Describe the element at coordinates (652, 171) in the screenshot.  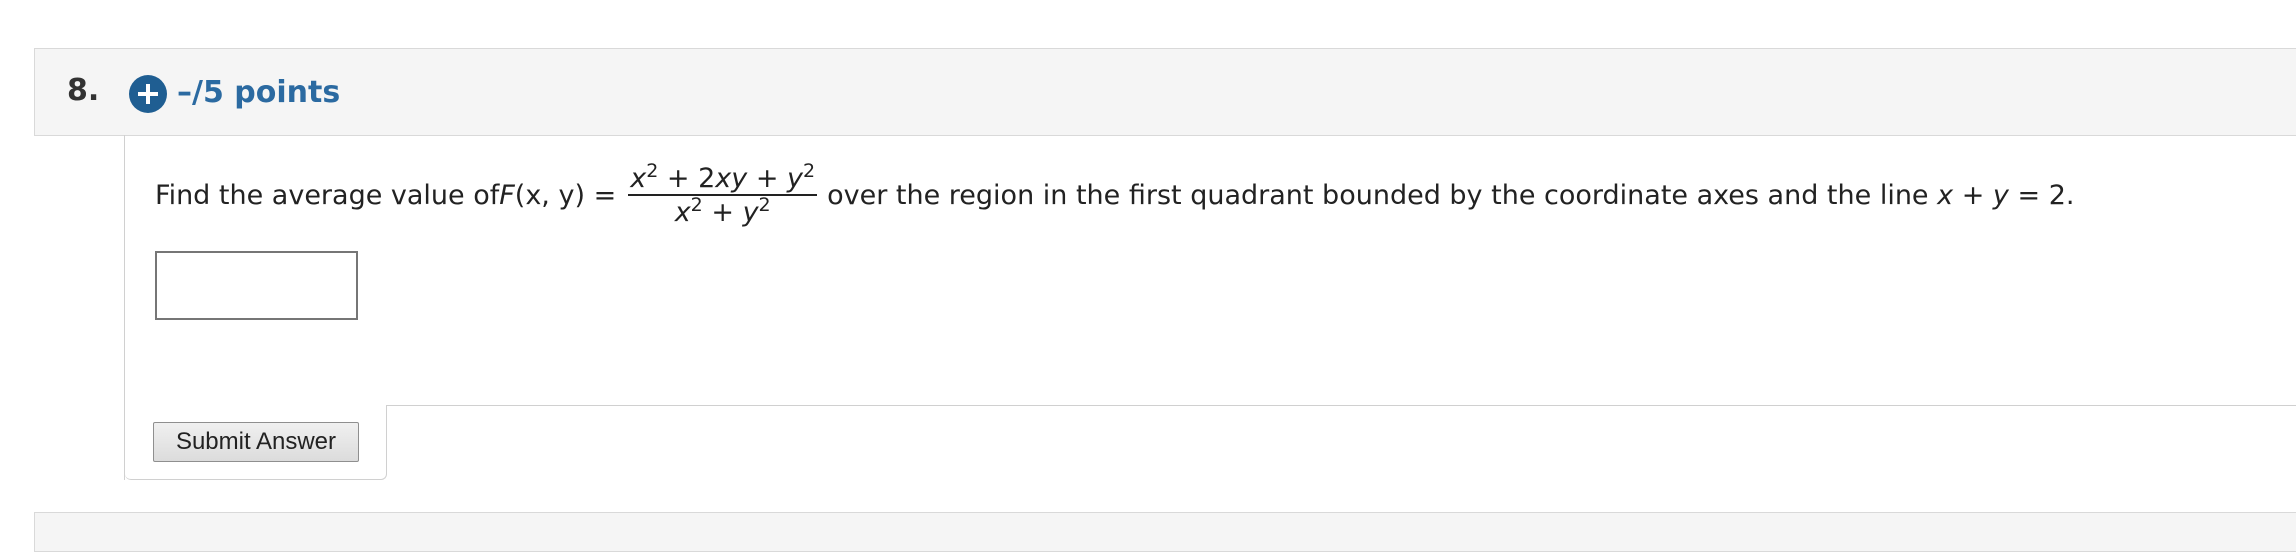
I see `num-exp-1: 2` at that location.